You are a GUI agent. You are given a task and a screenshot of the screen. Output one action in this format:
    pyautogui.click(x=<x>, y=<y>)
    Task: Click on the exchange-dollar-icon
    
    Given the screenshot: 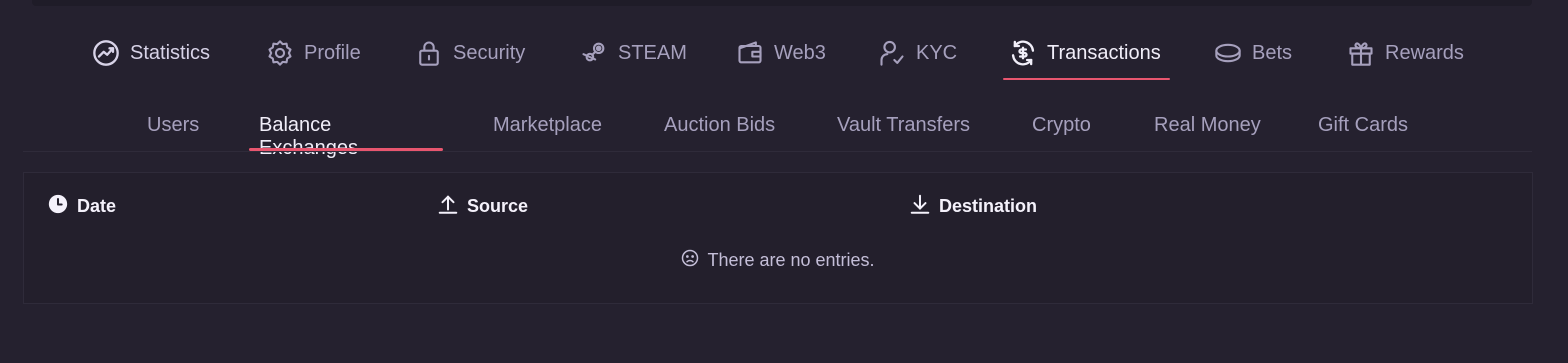 What is the action you would take?
    pyautogui.click(x=1023, y=53)
    